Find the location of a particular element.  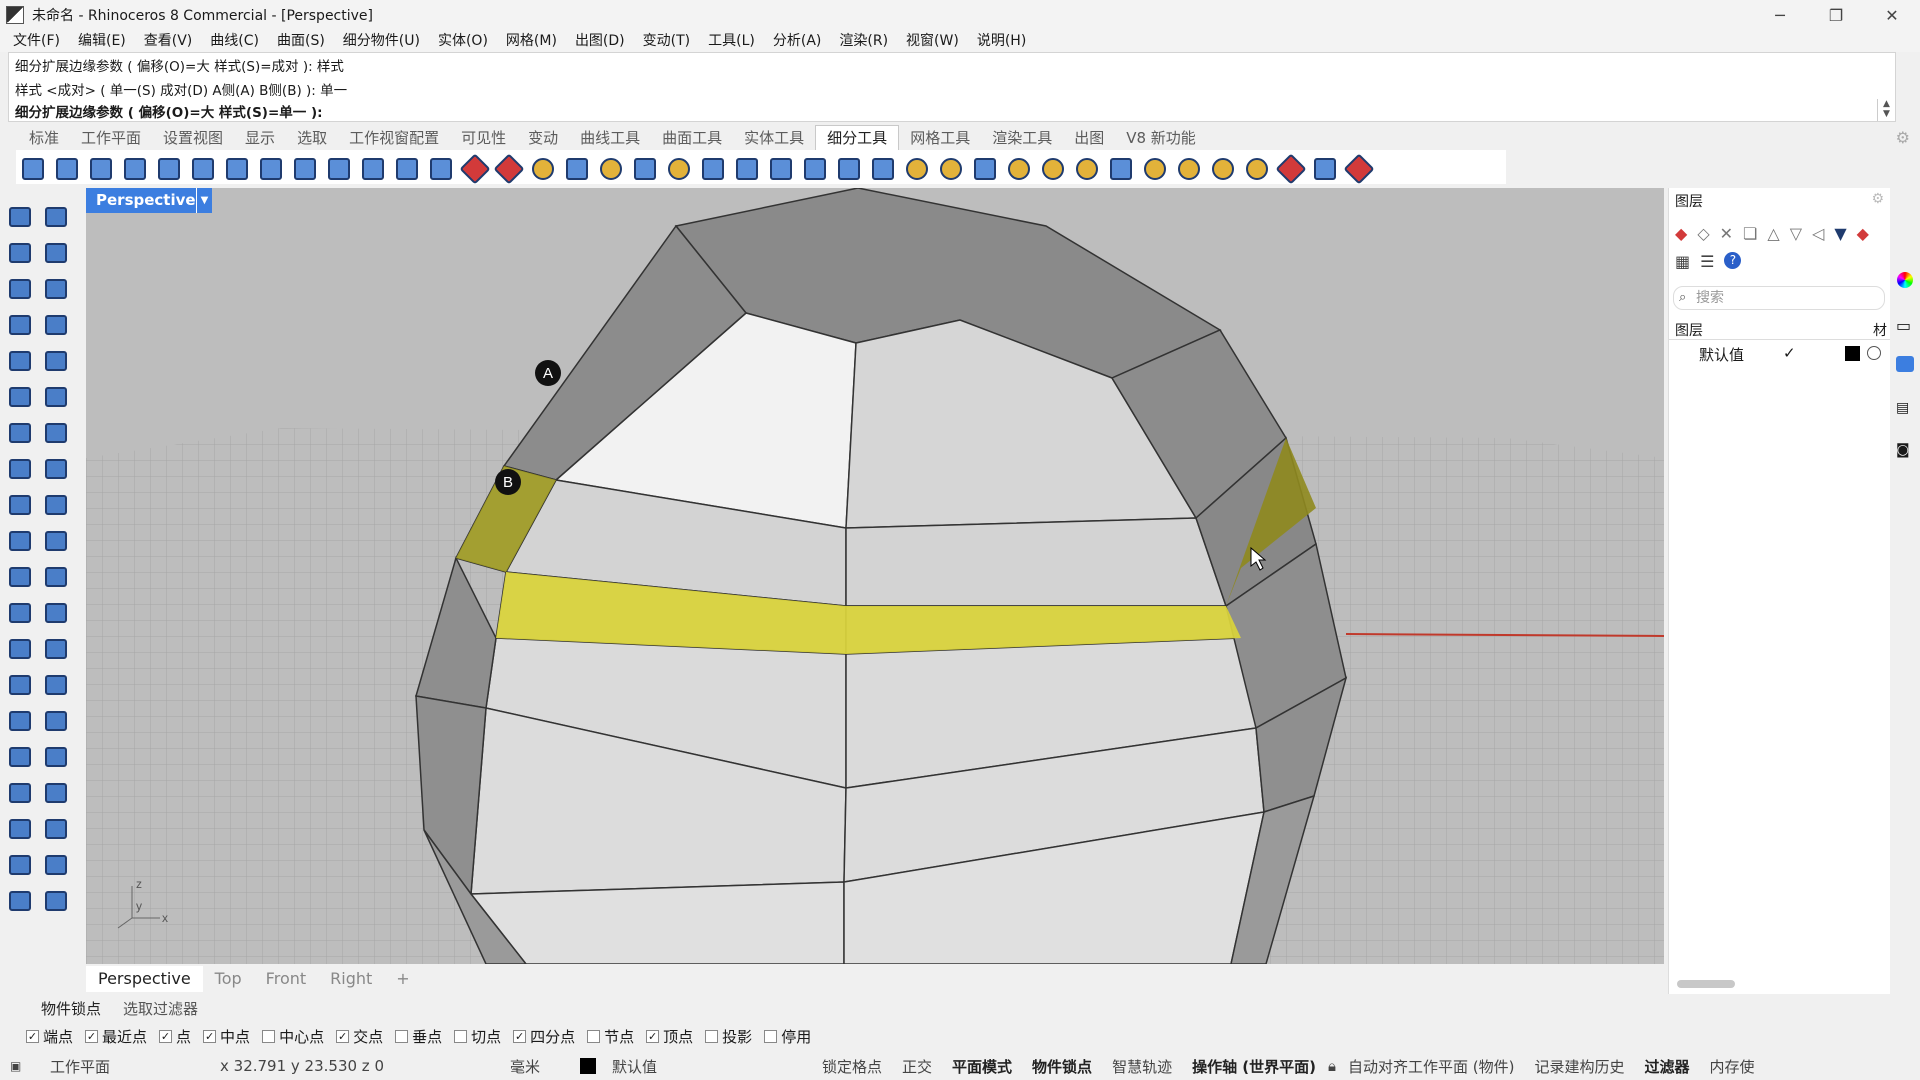

layer-search-input: 搜索 is located at coordinates (1779, 298).